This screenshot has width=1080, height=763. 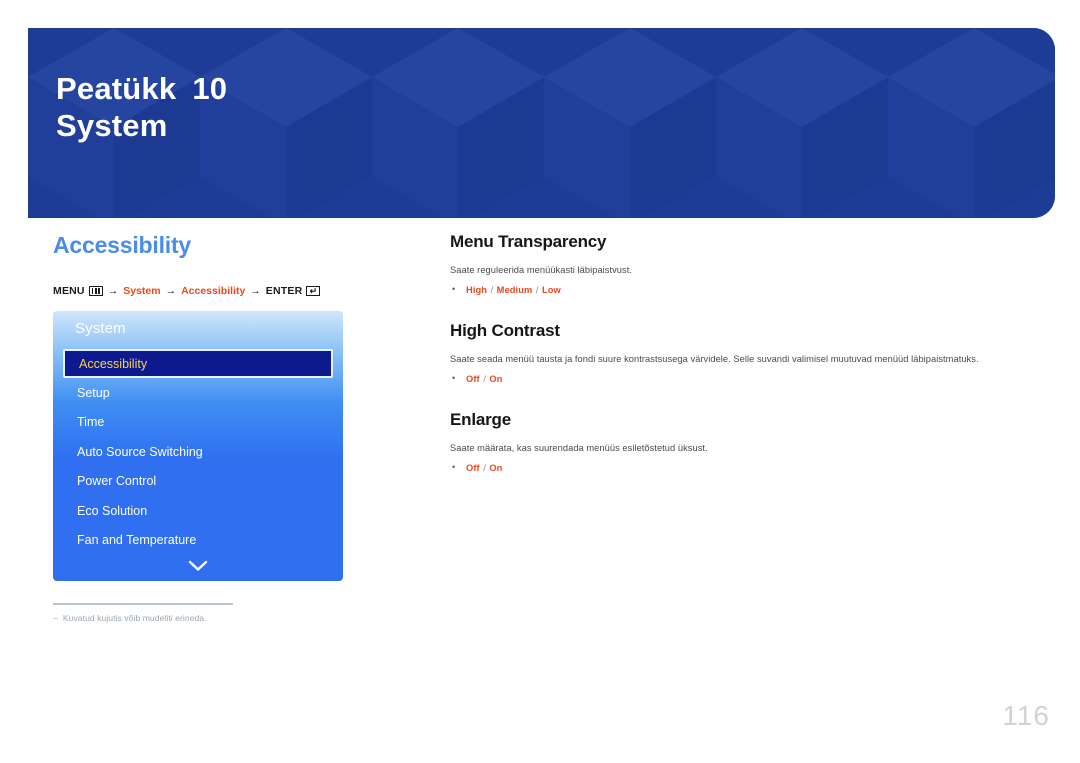 I want to click on osd-item-label: Accessibility, so click(x=113, y=363).